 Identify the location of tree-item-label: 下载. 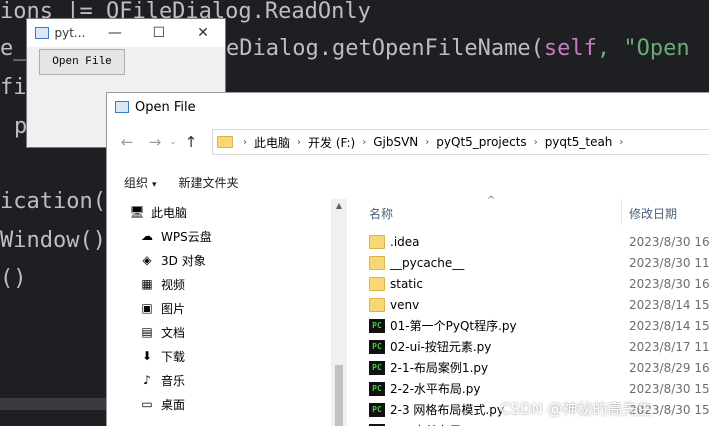
(173, 356).